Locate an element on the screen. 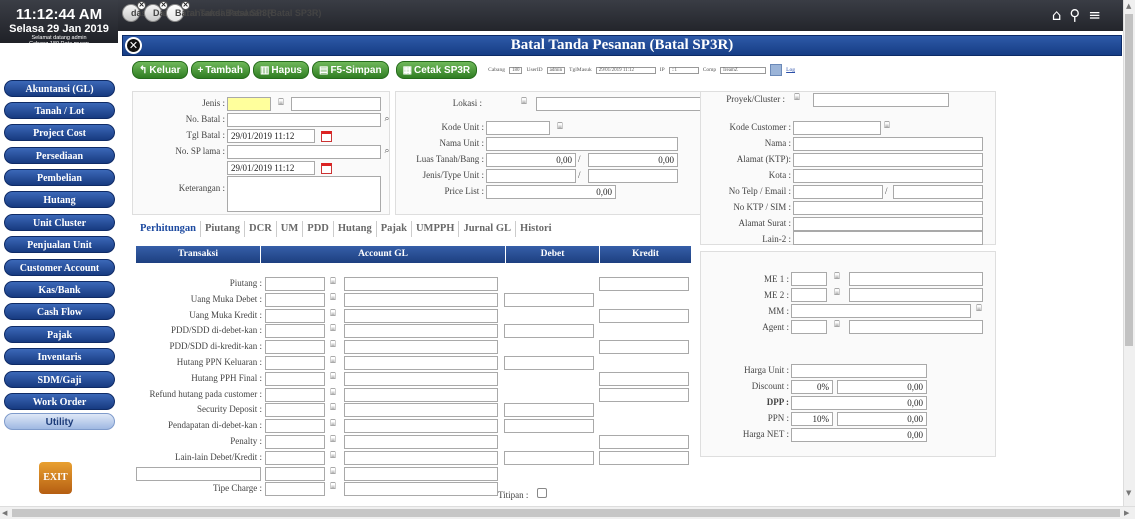  exit-button: EXIT is located at coordinates (55, 478).